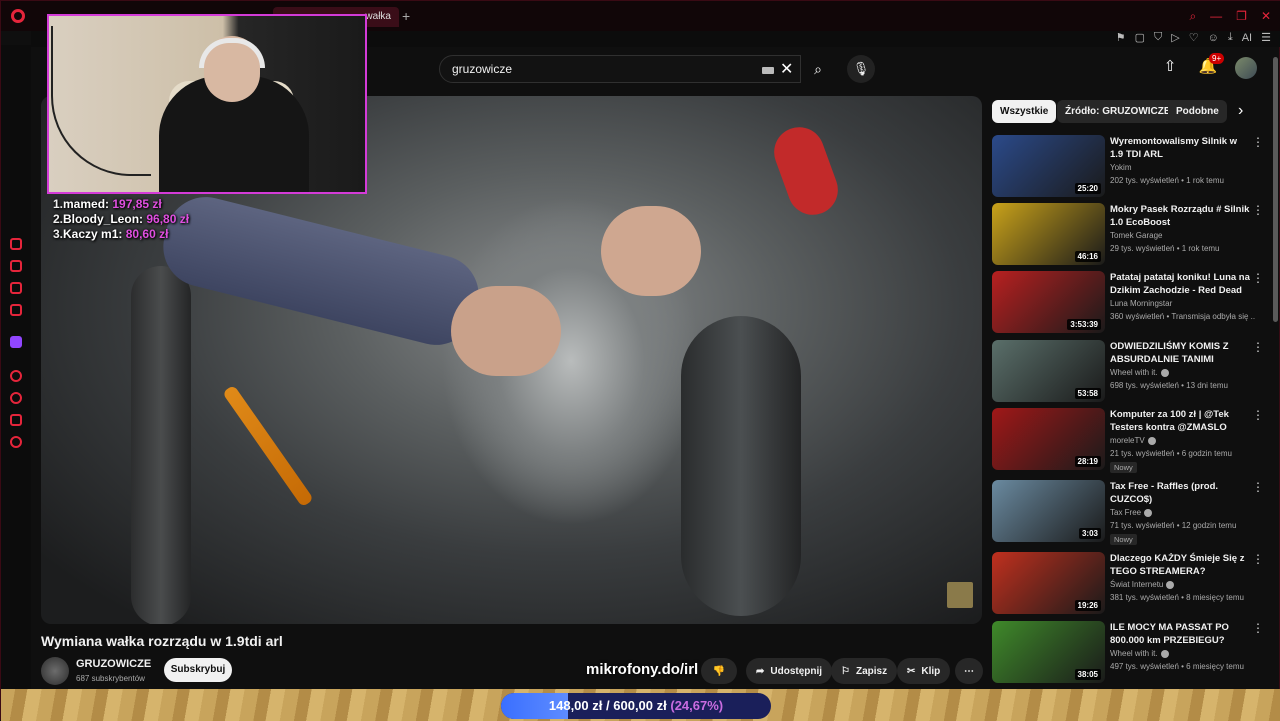  What do you see at coordinates (1194, 37) in the screenshot?
I see `heart-icon: ♡` at bounding box center [1194, 37].